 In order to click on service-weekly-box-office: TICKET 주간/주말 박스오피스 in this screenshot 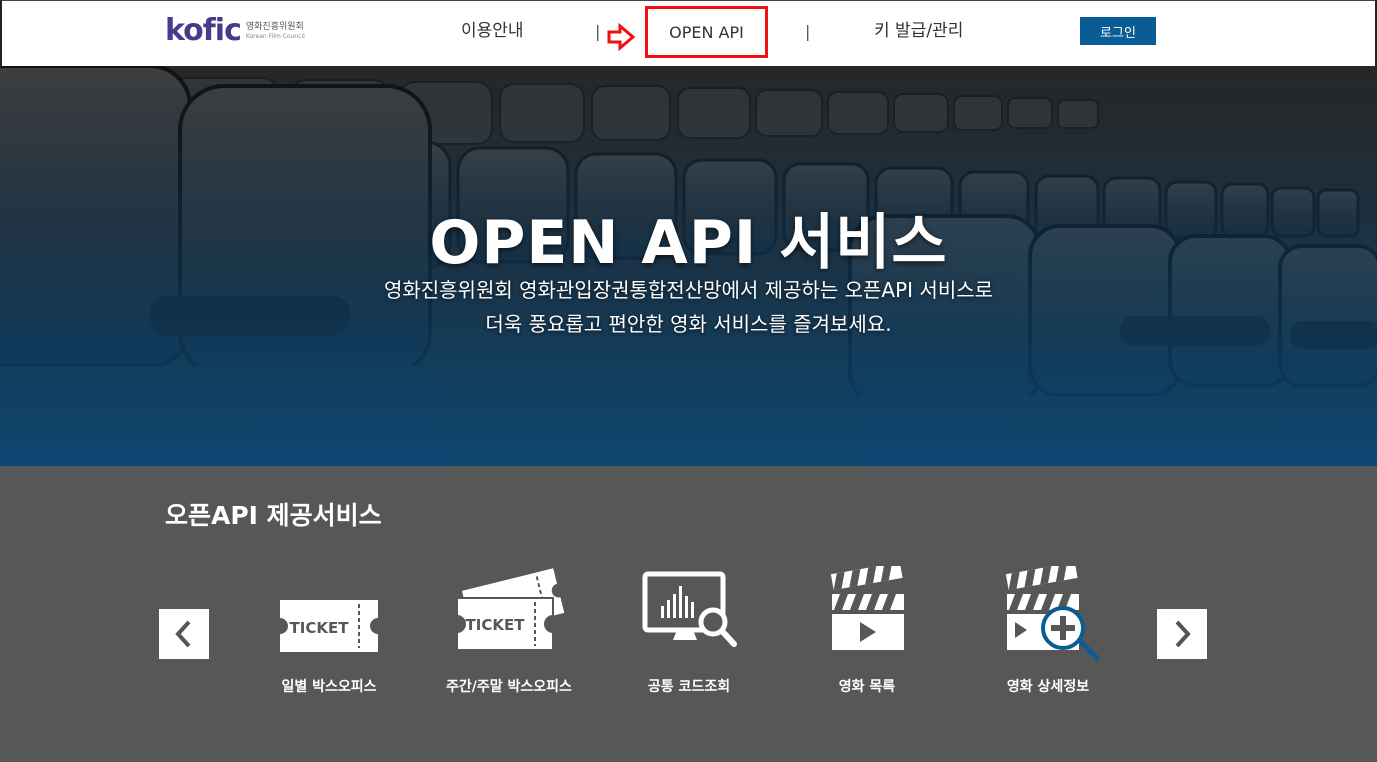, I will do `click(509, 630)`.